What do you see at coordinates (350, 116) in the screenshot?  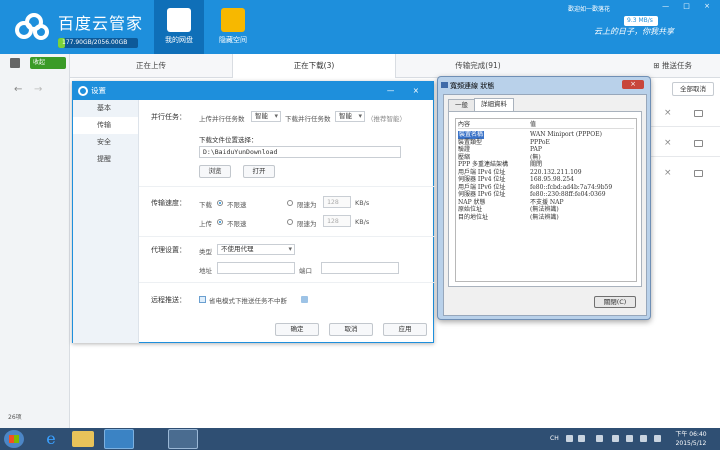 I see `download-parallel-select: 智能` at bounding box center [350, 116].